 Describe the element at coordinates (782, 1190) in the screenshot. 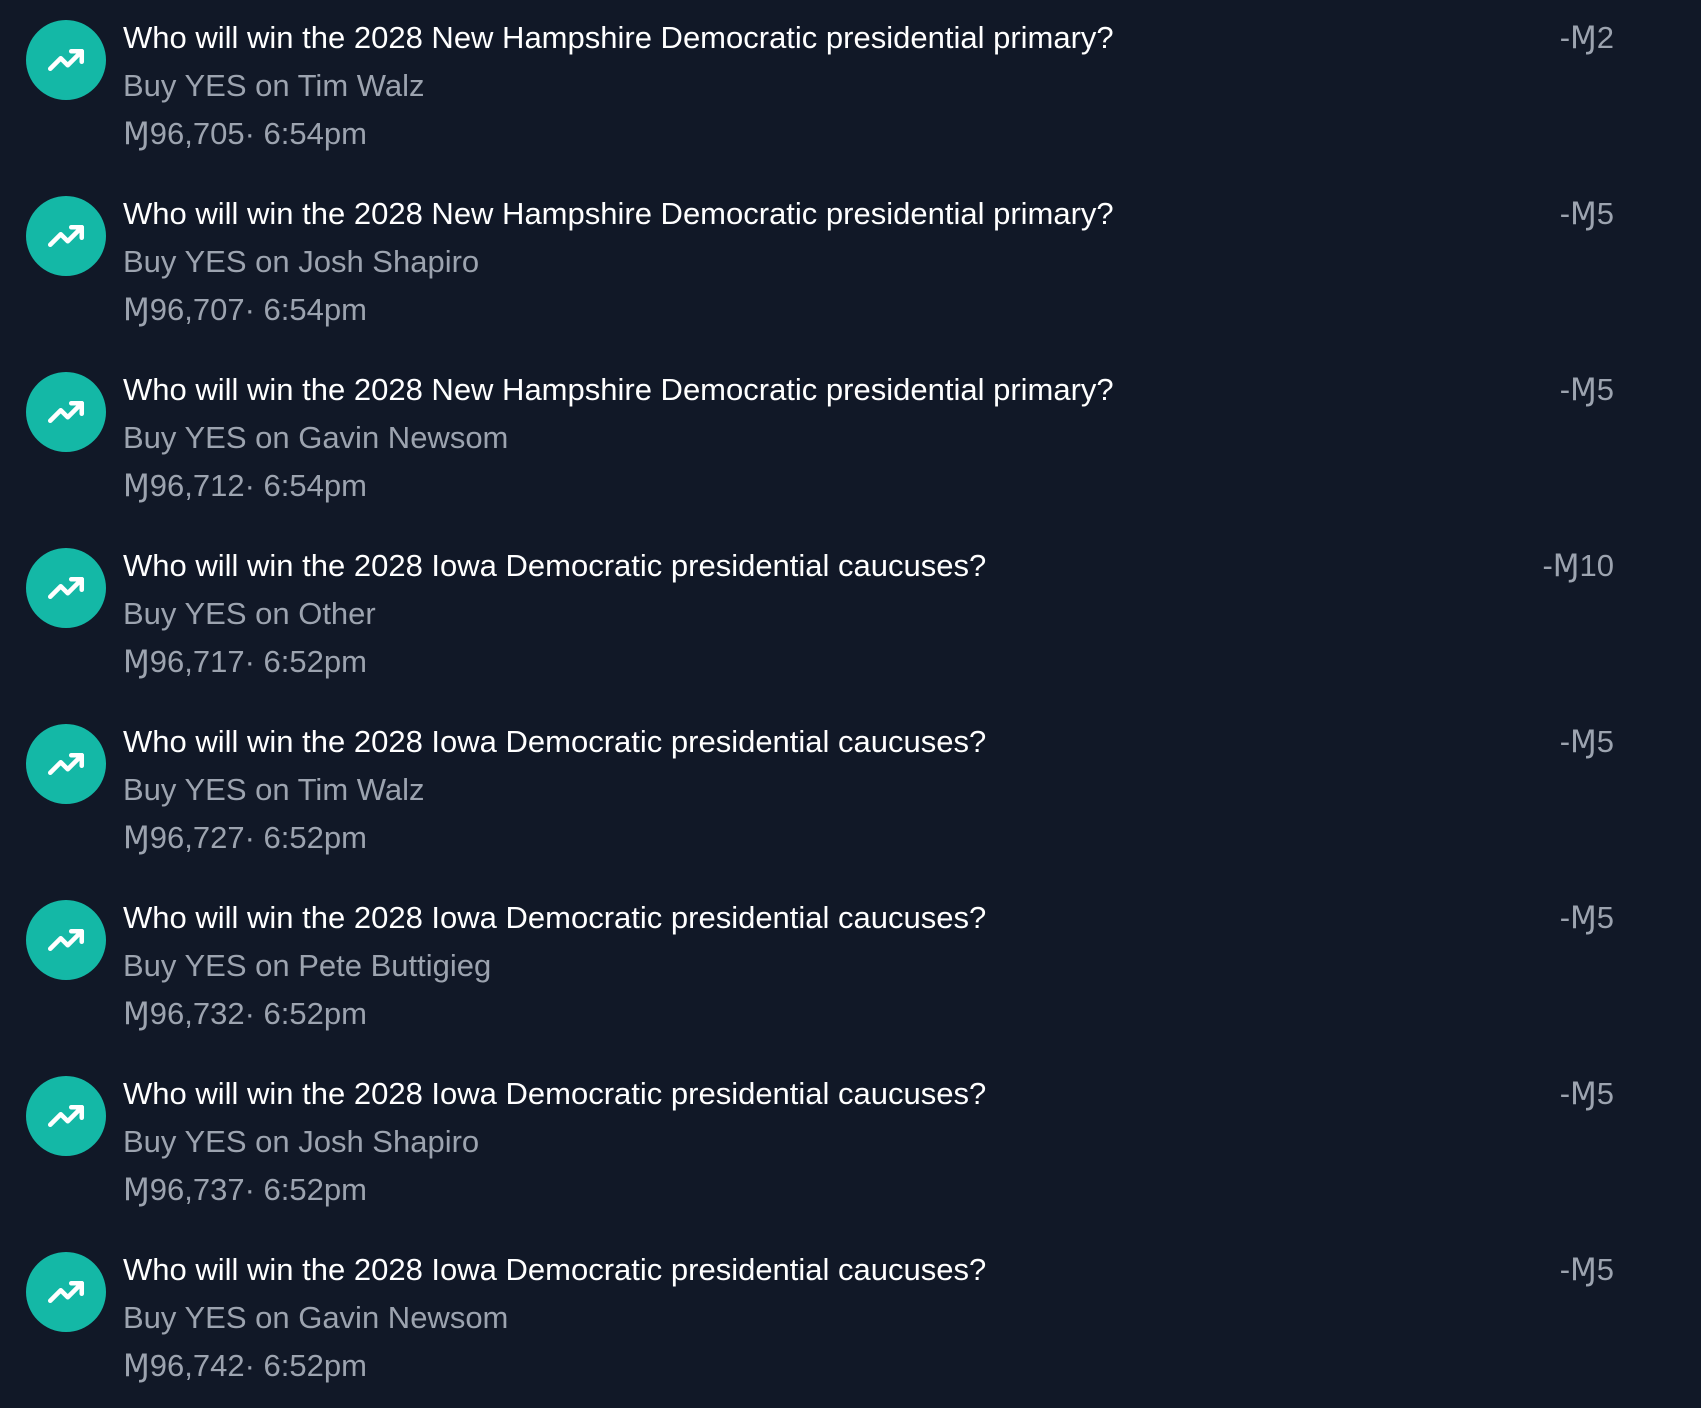

I see `balance-and-time: Ɱ96,737· 6:52pm` at that location.